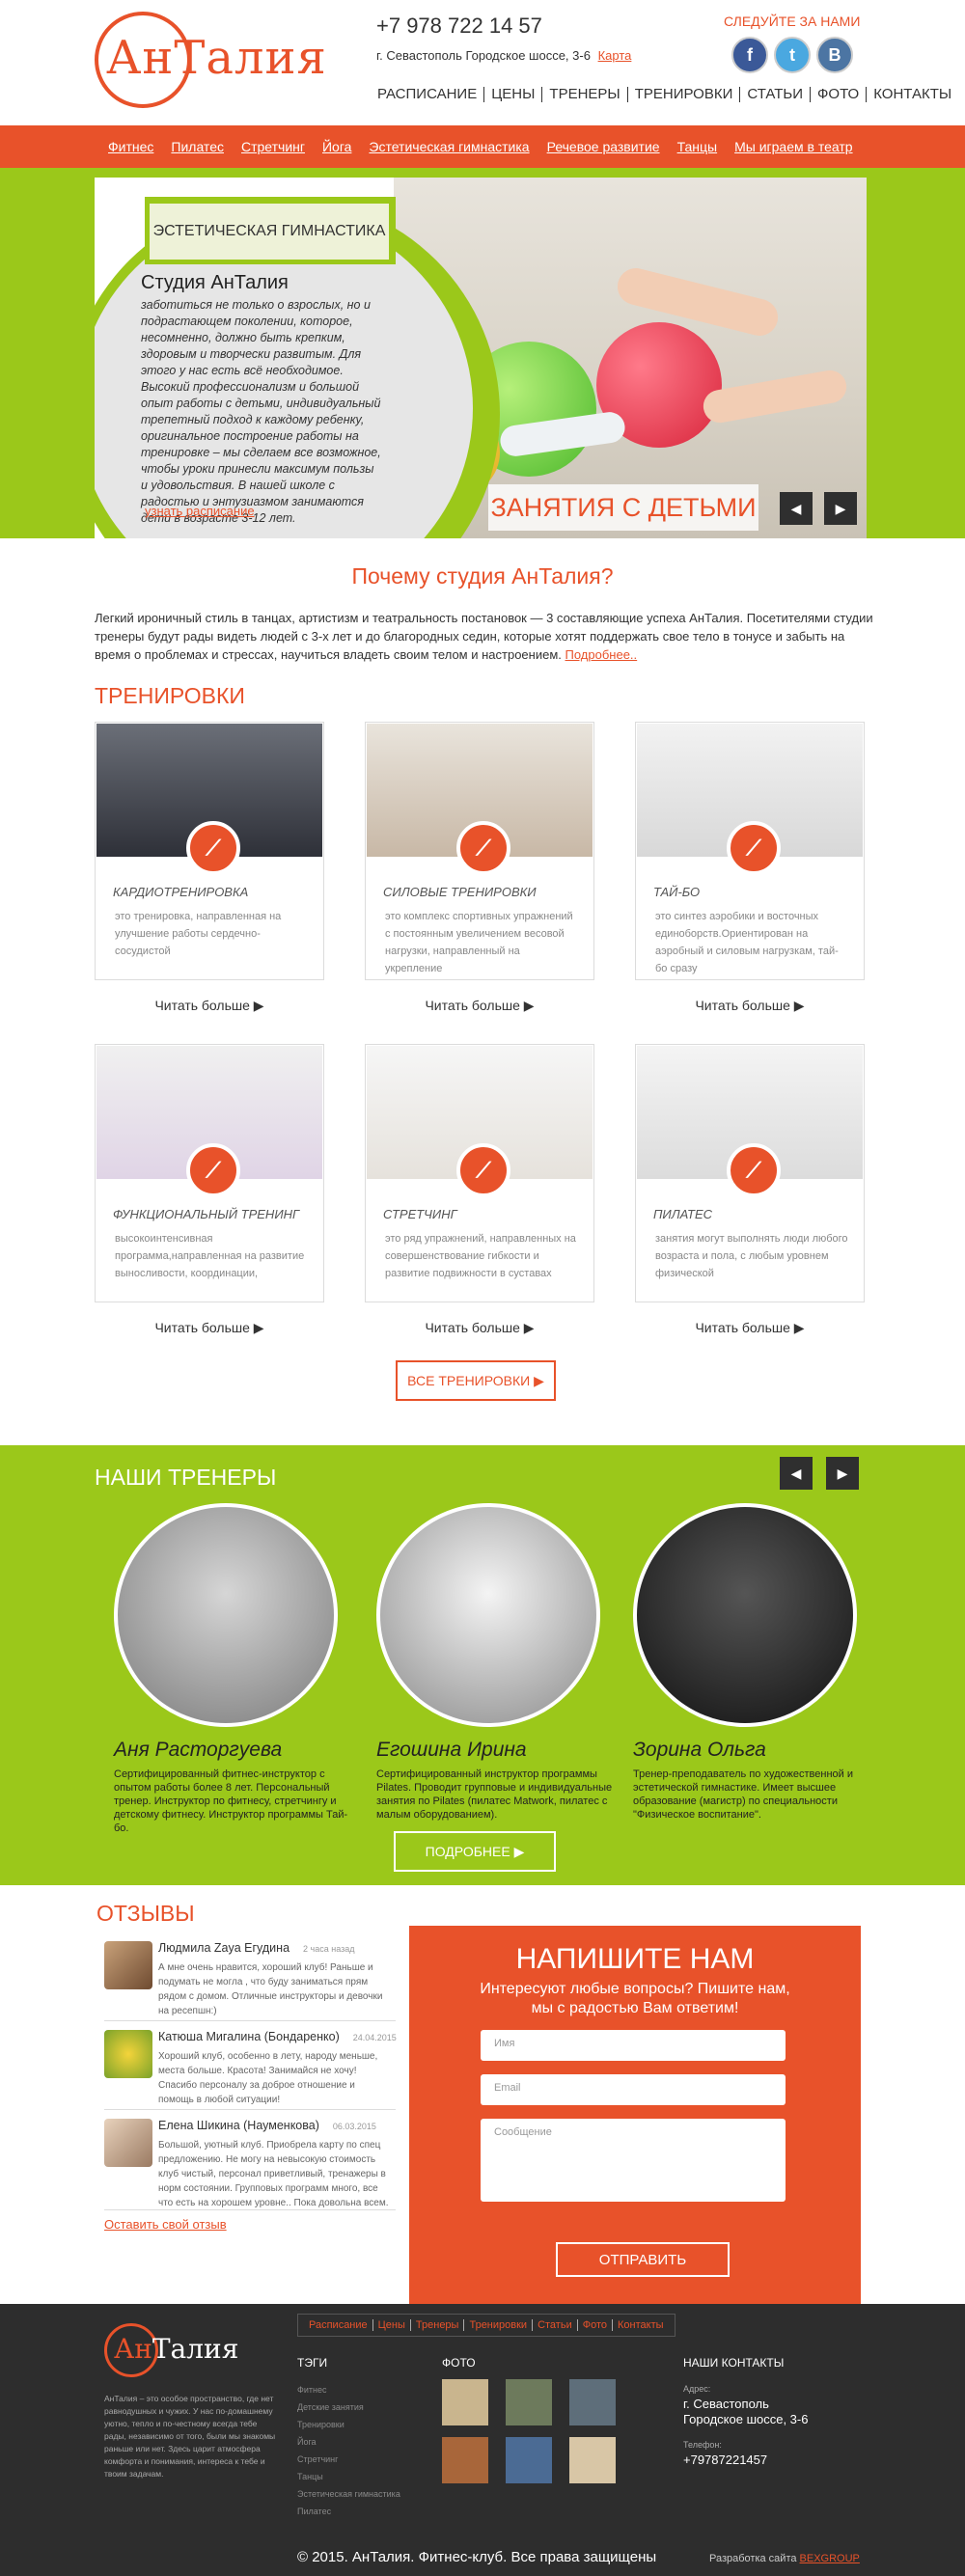 The height and width of the screenshot is (2576, 965). Describe the element at coordinates (374, 2038) in the screenshot. I see `review-time: 24.04.2015` at that location.